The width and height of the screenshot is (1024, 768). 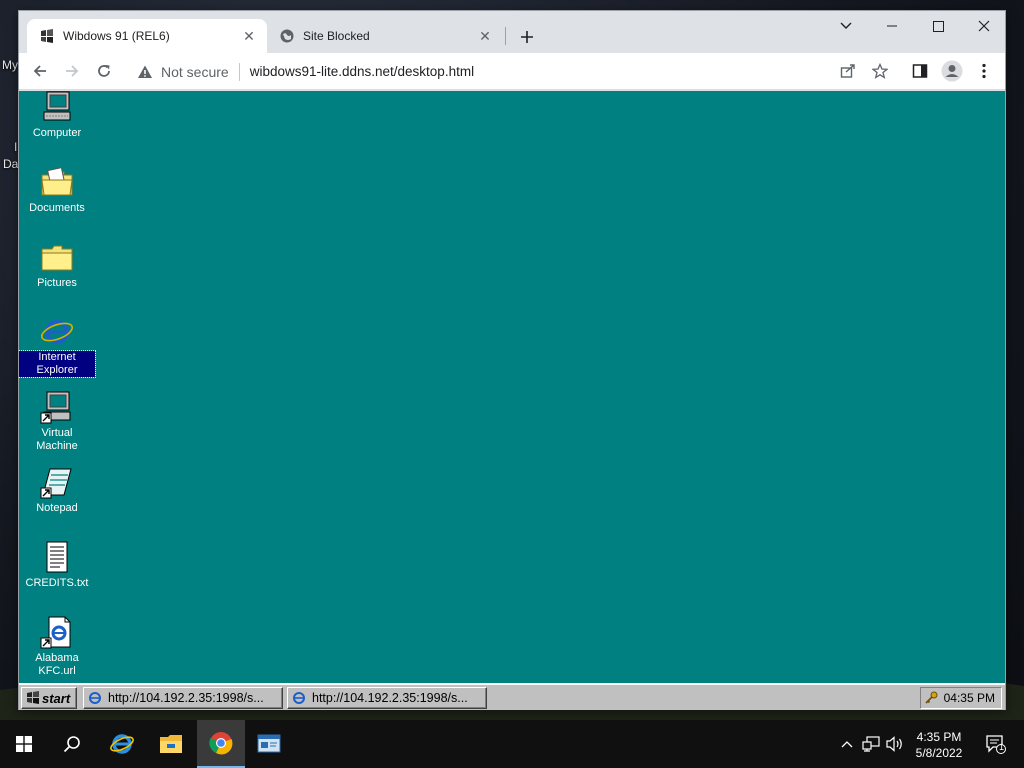 I want to click on minimize-button, so click(x=892, y=26).